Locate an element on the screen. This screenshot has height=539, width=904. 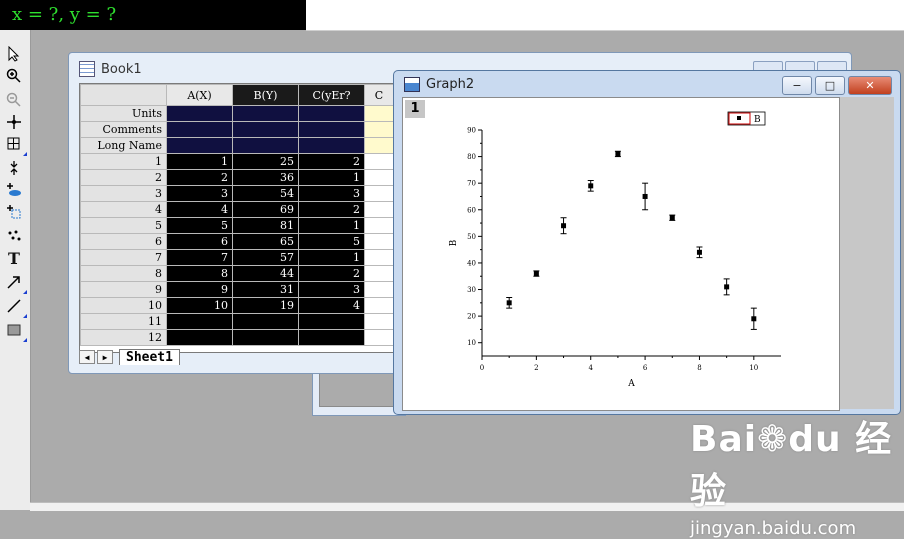
text-icon: T is located at coordinates (14, 258).